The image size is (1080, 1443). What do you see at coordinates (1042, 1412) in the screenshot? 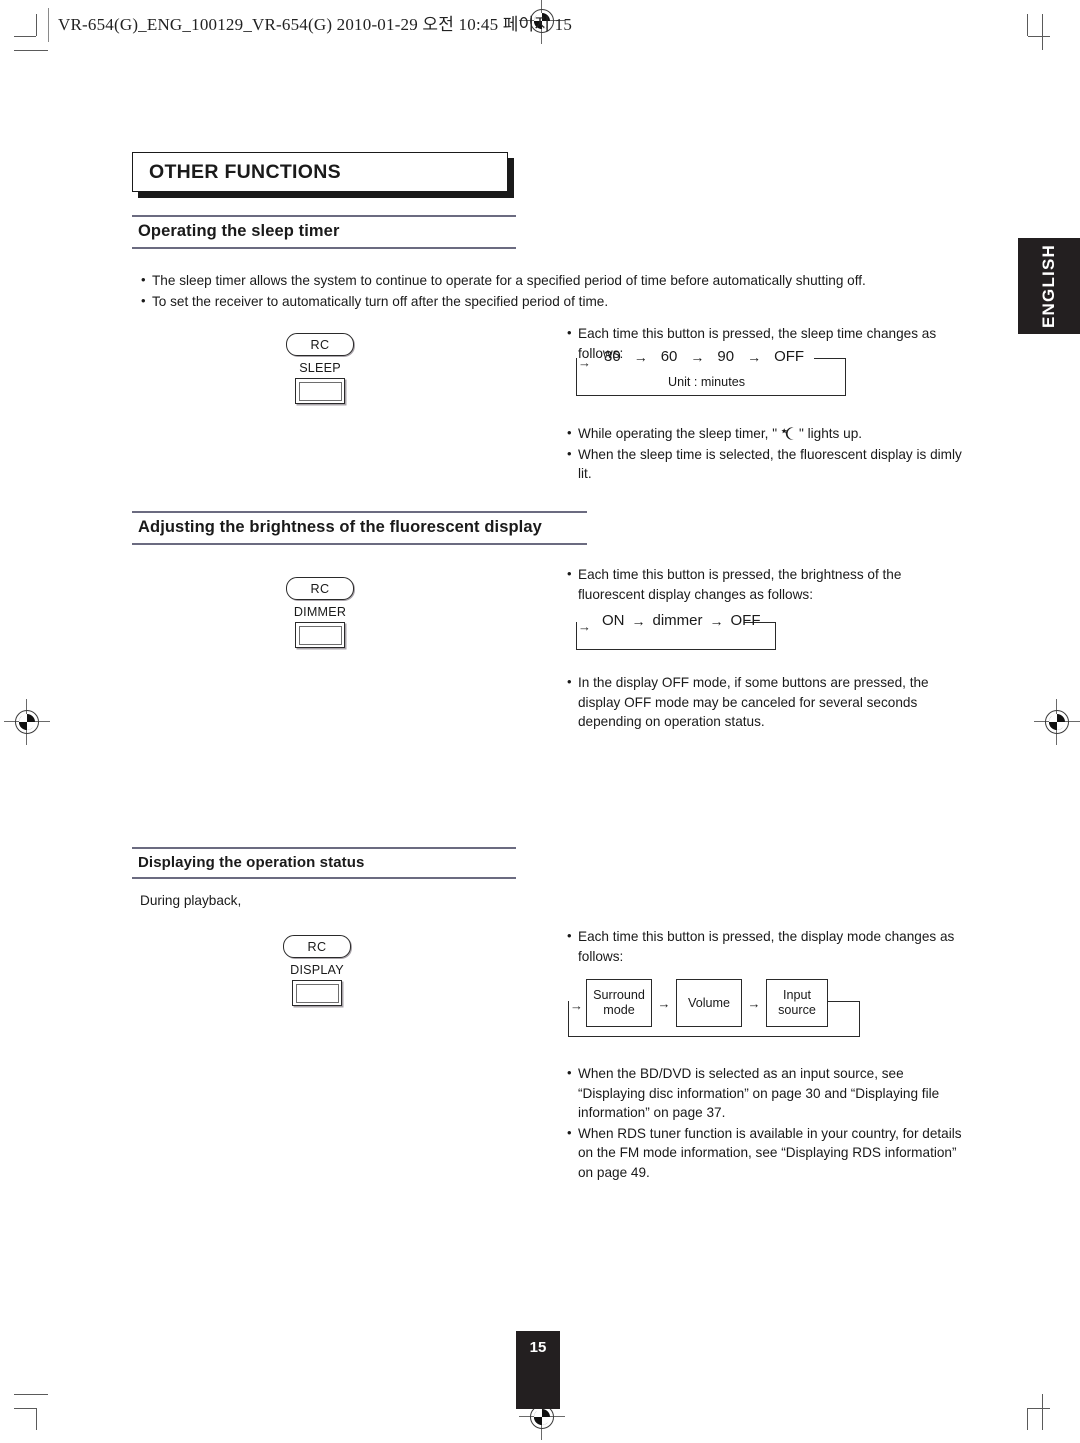
I see `crop-mark-bottom-right-h2` at bounding box center [1042, 1412].